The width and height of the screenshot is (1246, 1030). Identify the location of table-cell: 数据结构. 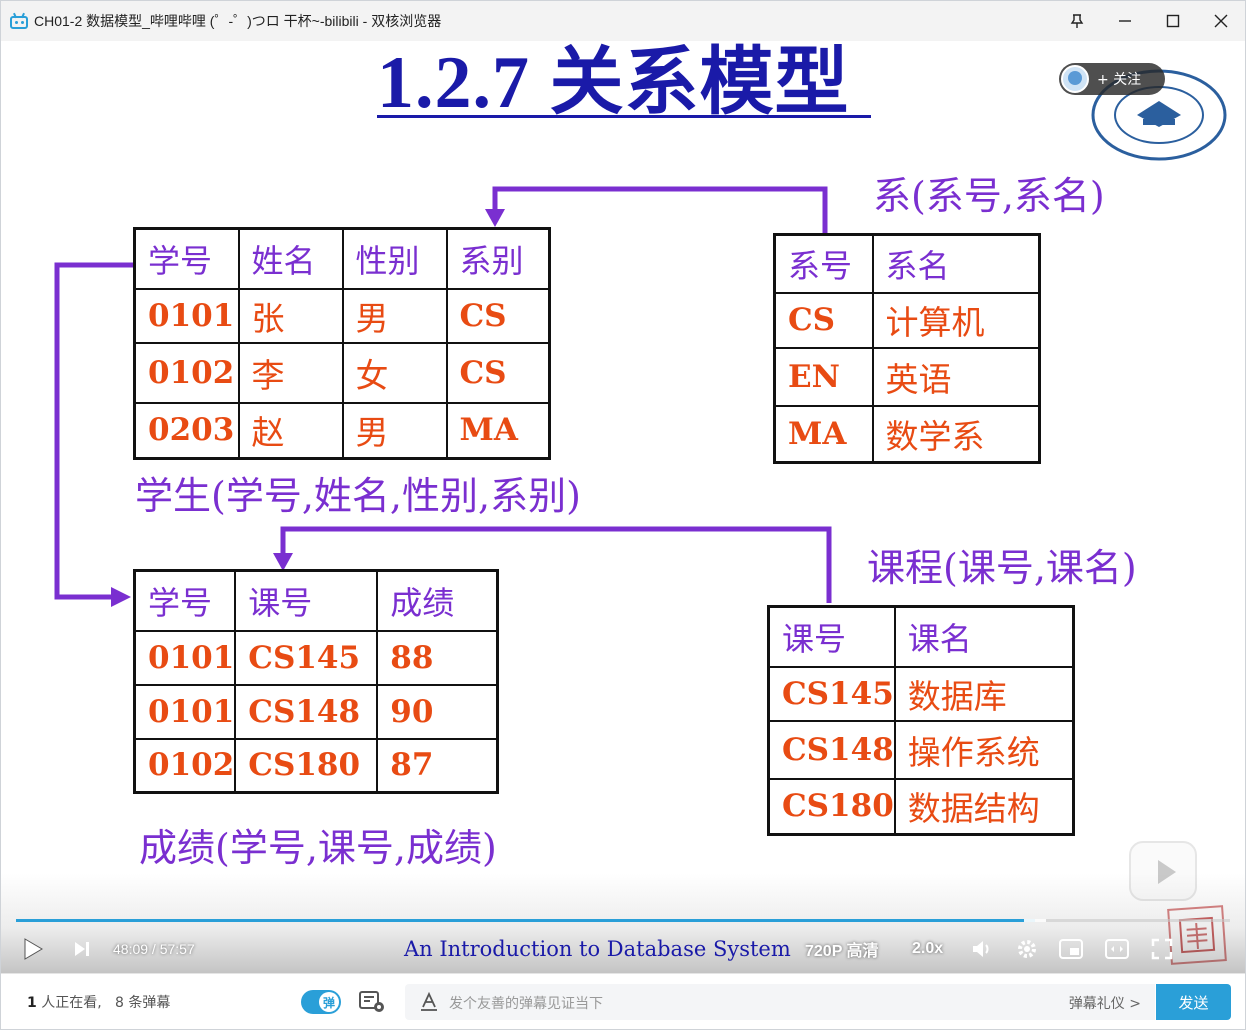
(984, 806).